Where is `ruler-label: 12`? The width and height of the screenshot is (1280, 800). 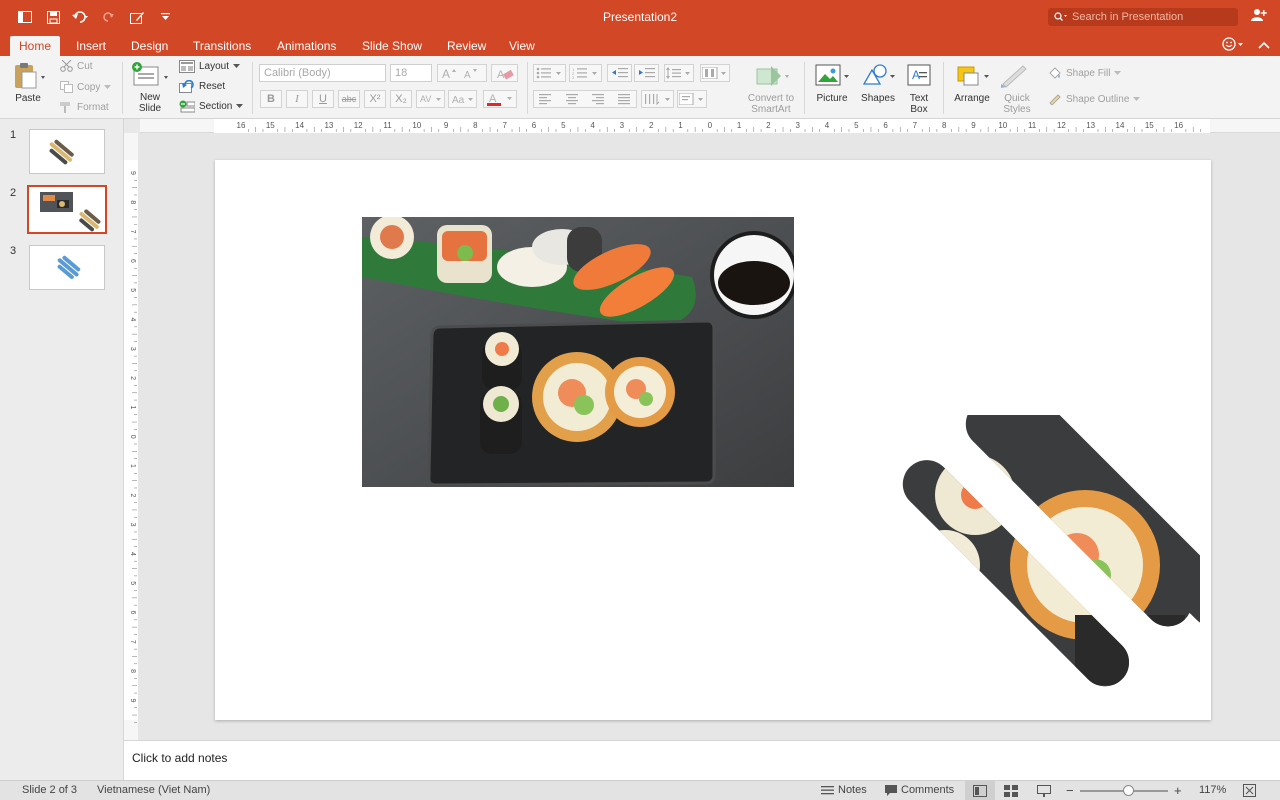 ruler-label: 12 is located at coordinates (1061, 125).